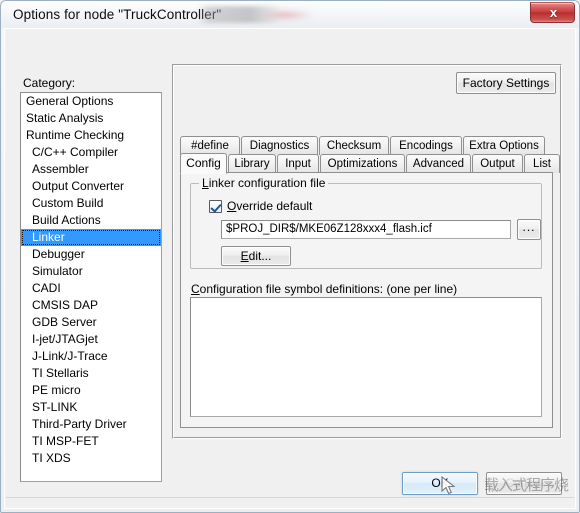  What do you see at coordinates (203, 163) in the screenshot?
I see `tab-config: Config` at bounding box center [203, 163].